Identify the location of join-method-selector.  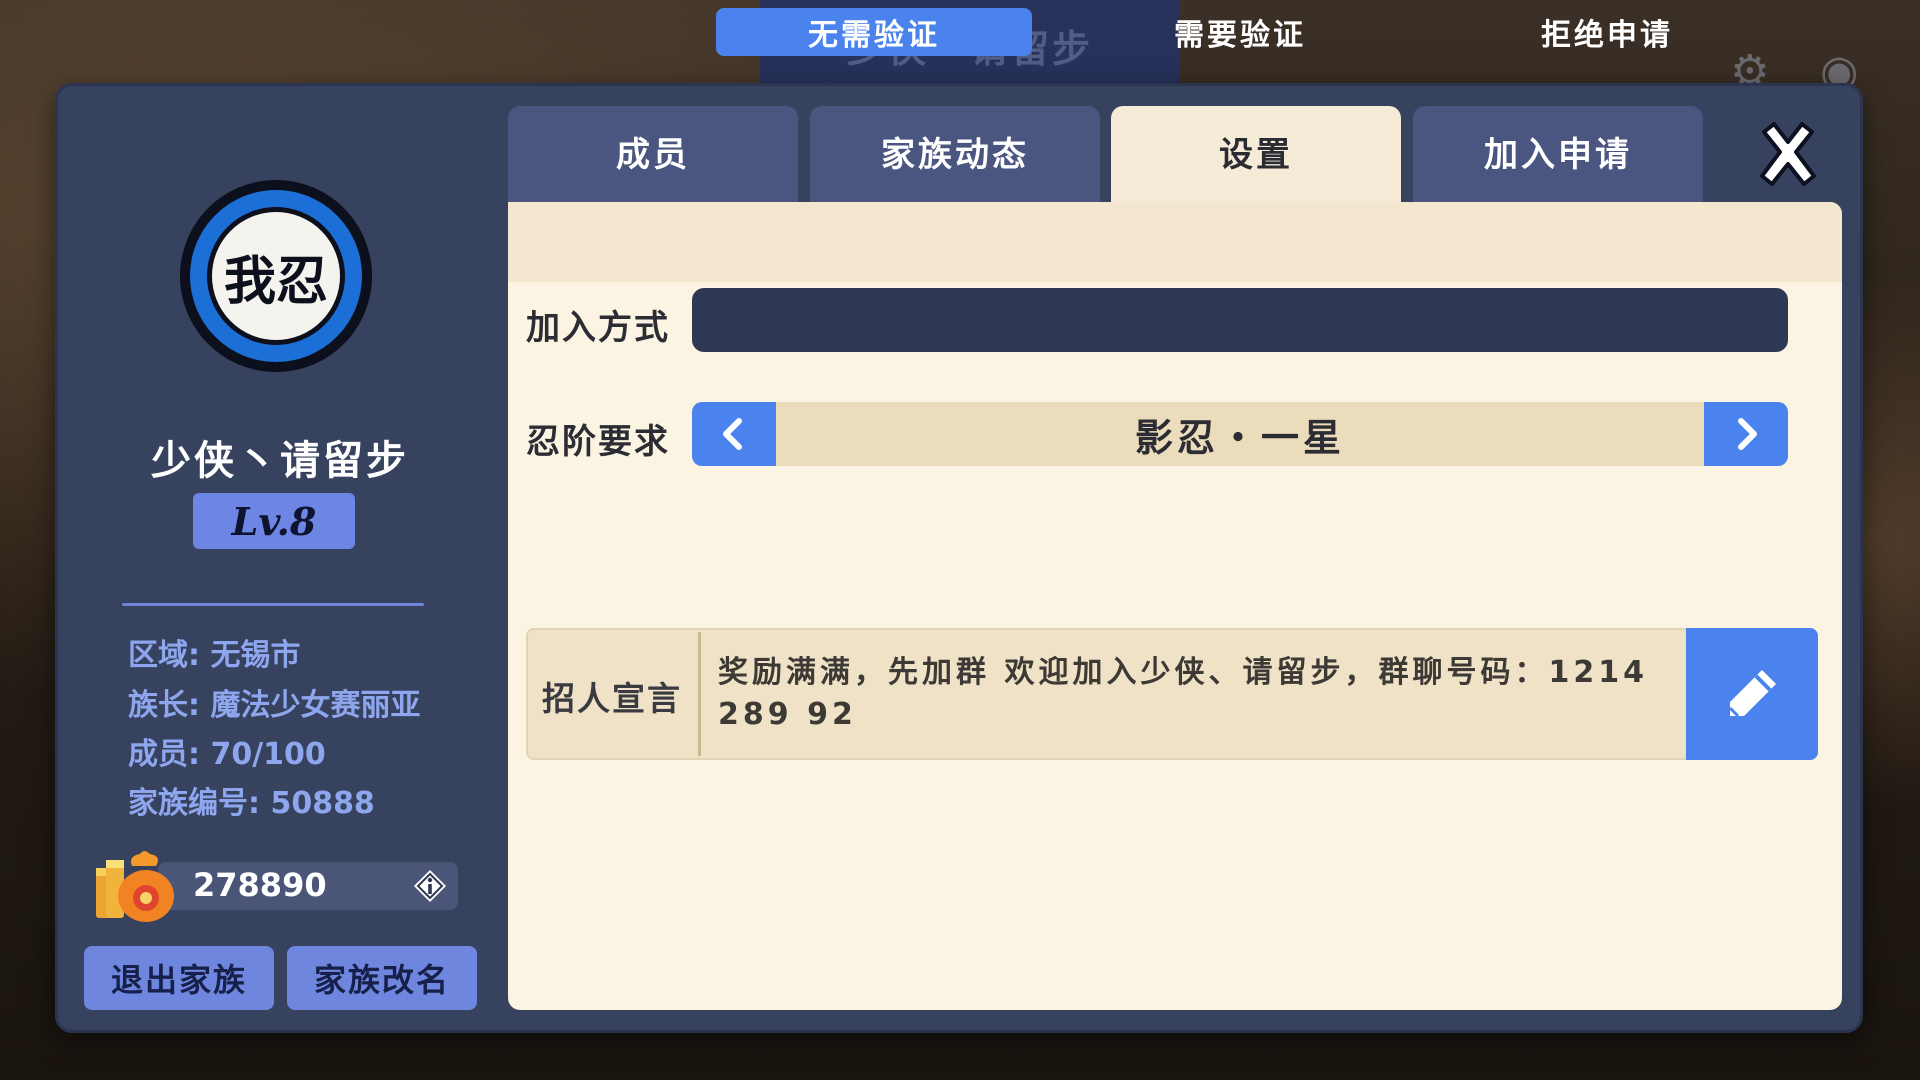
(1240, 320).